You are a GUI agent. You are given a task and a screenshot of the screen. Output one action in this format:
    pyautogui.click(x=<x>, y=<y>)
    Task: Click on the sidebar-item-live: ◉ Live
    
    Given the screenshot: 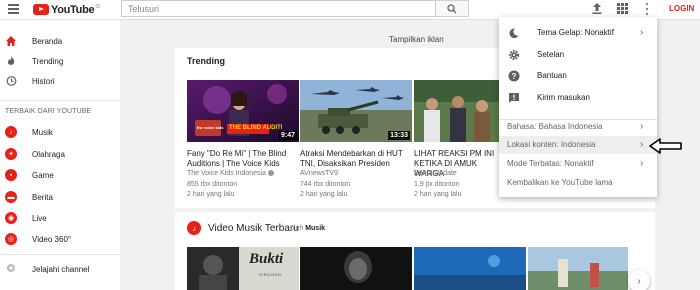 What is the action you would take?
    pyautogui.click(x=60, y=218)
    